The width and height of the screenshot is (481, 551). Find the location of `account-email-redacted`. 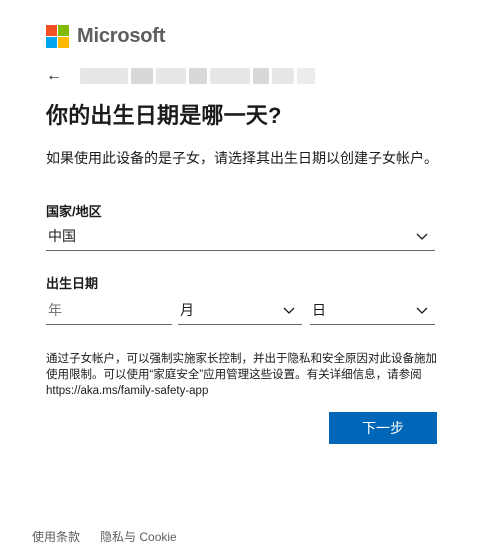

account-email-redacted is located at coordinates (197, 76).